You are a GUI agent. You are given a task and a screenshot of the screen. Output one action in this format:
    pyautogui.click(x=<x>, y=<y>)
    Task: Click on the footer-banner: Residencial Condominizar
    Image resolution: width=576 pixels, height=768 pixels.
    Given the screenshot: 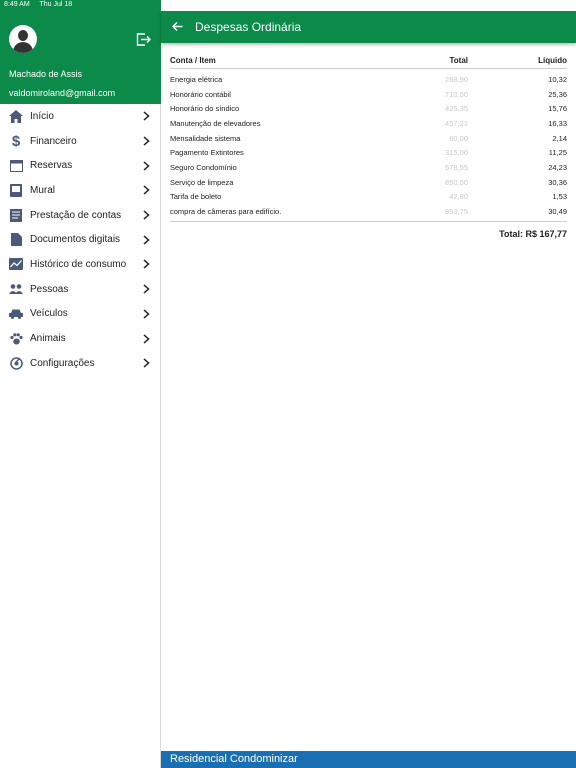 What is the action you would take?
    pyautogui.click(x=368, y=759)
    